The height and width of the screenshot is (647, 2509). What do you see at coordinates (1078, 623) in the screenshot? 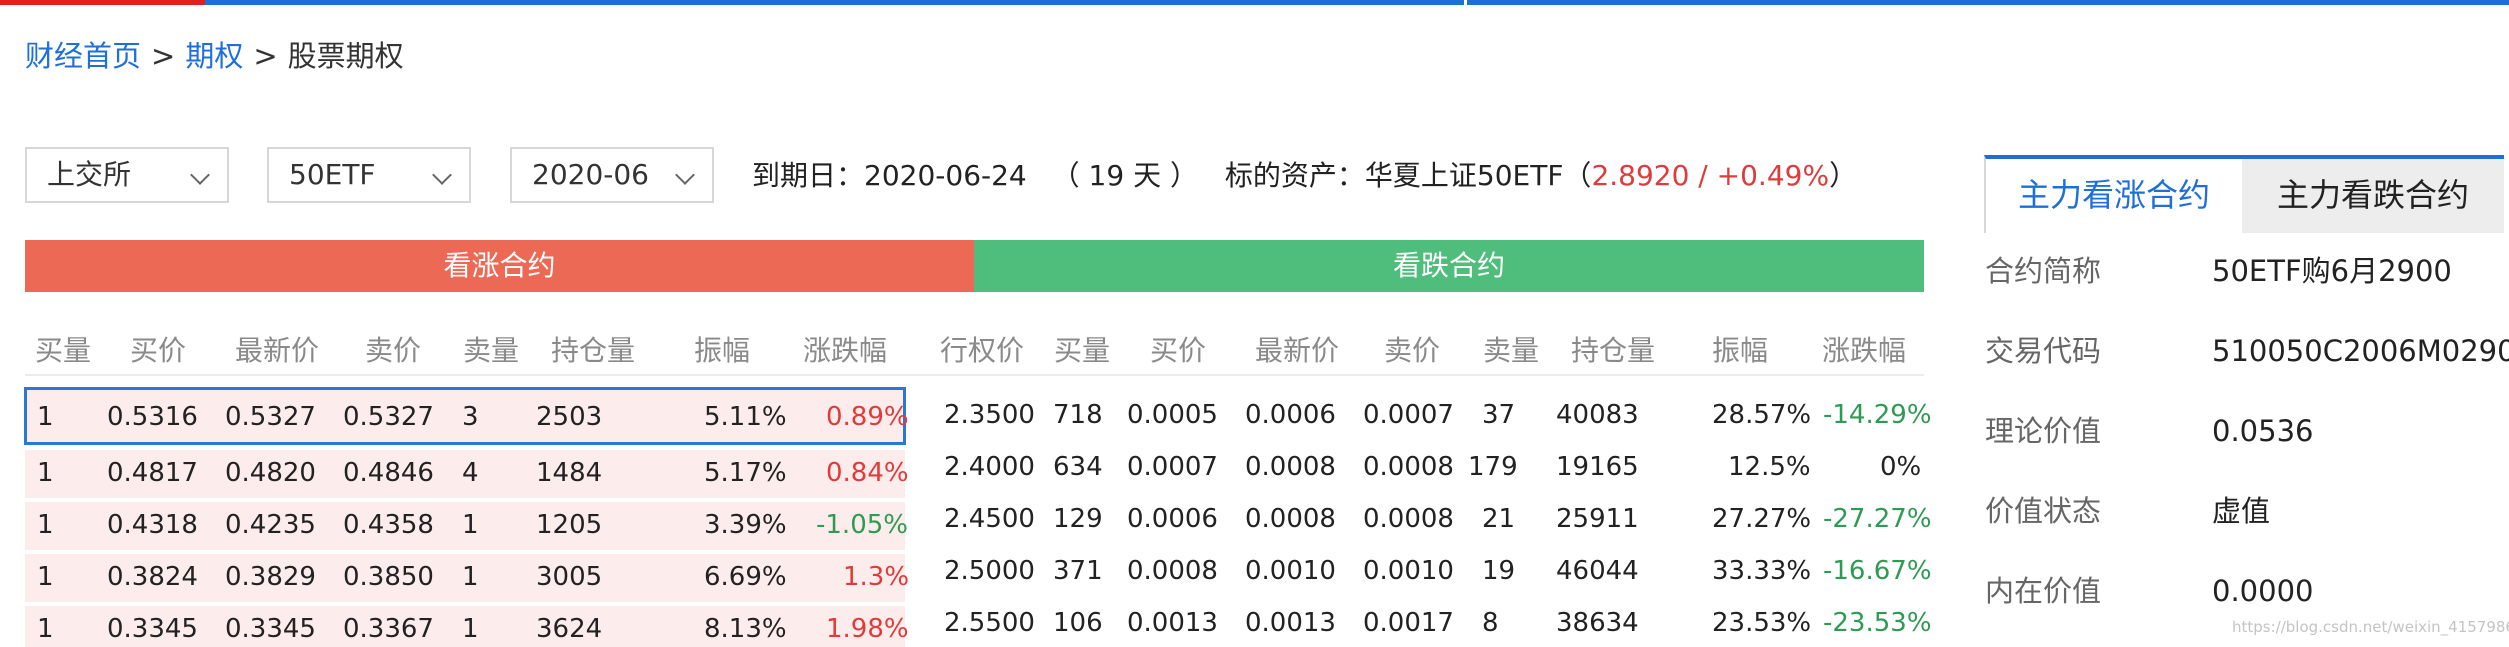
I see `put-bid-qty: 106` at bounding box center [1078, 623].